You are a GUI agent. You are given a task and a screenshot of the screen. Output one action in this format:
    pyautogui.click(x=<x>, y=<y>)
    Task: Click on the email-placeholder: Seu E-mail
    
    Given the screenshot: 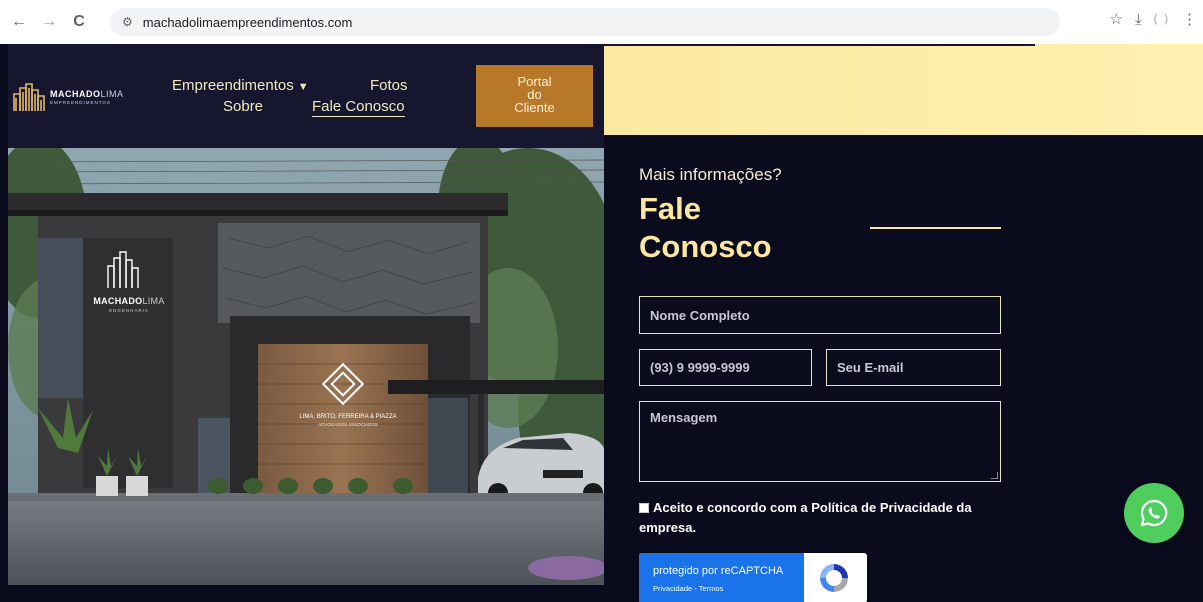 What is the action you would take?
    pyautogui.click(x=870, y=367)
    